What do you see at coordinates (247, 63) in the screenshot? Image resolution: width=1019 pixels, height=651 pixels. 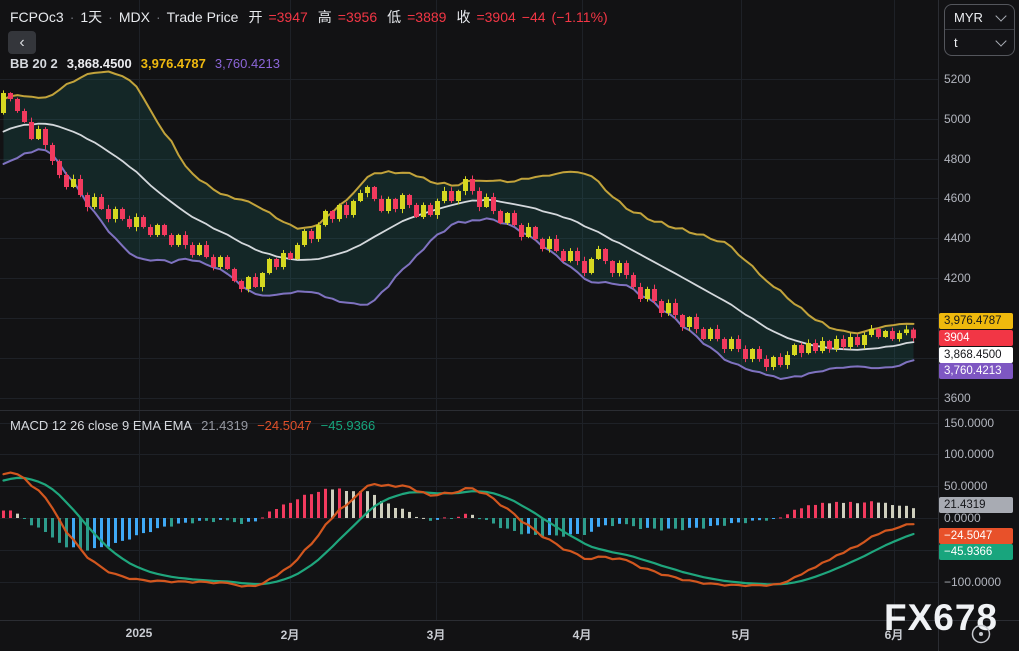 I see `bb-lower-value: 3,760.4213` at bounding box center [247, 63].